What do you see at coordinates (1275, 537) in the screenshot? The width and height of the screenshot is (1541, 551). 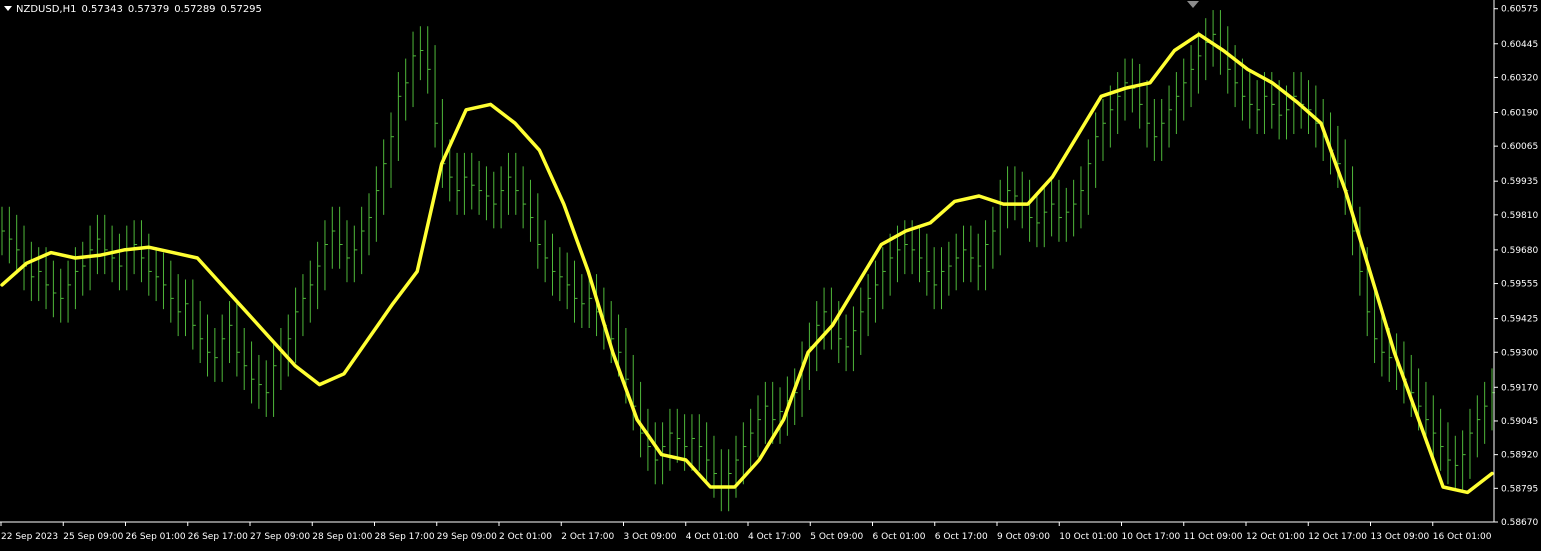 I see `x-tick-label: 12 Oct 01:00` at bounding box center [1275, 537].